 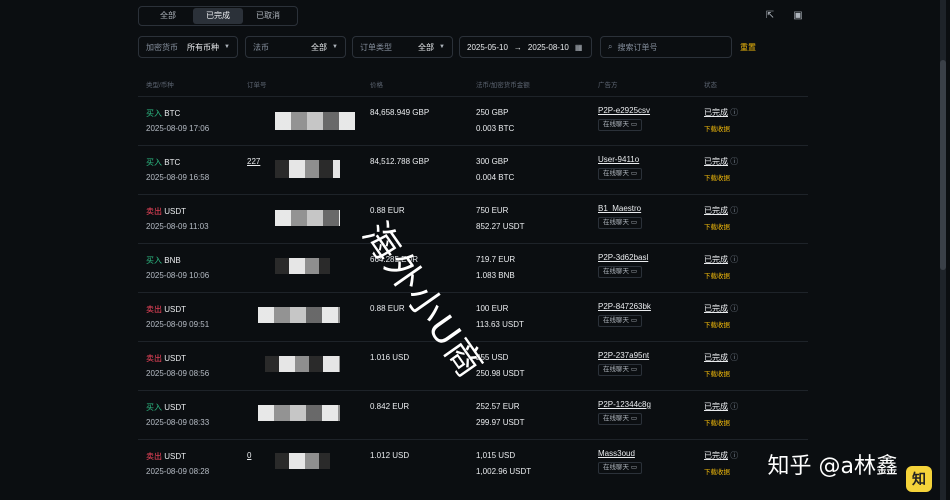 What do you see at coordinates (400, 161) in the screenshot?
I see `order-price: 84,512.788 GBP` at bounding box center [400, 161].